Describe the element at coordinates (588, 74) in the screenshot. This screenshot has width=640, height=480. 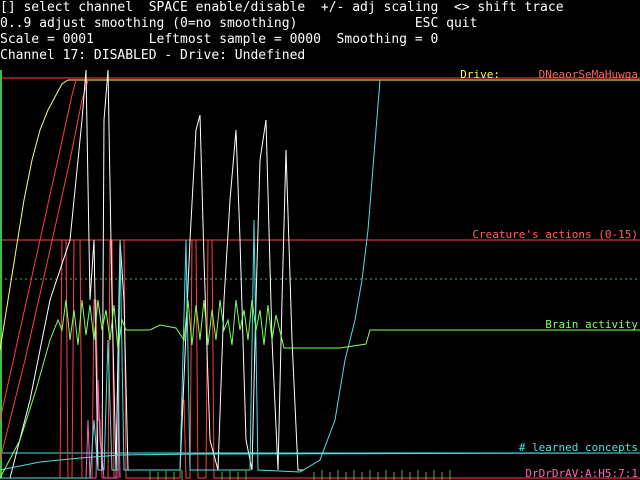
I see `drive-overlap-label: DNeaorSeMaHuwga` at that location.